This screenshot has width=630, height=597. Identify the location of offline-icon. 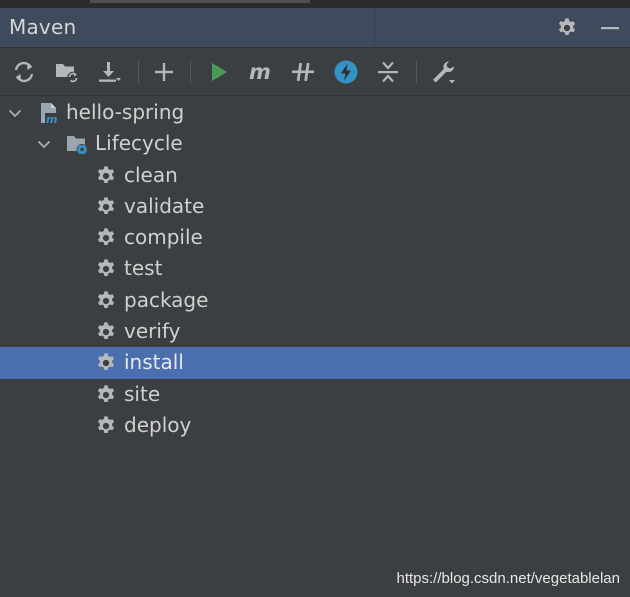
(303, 72).